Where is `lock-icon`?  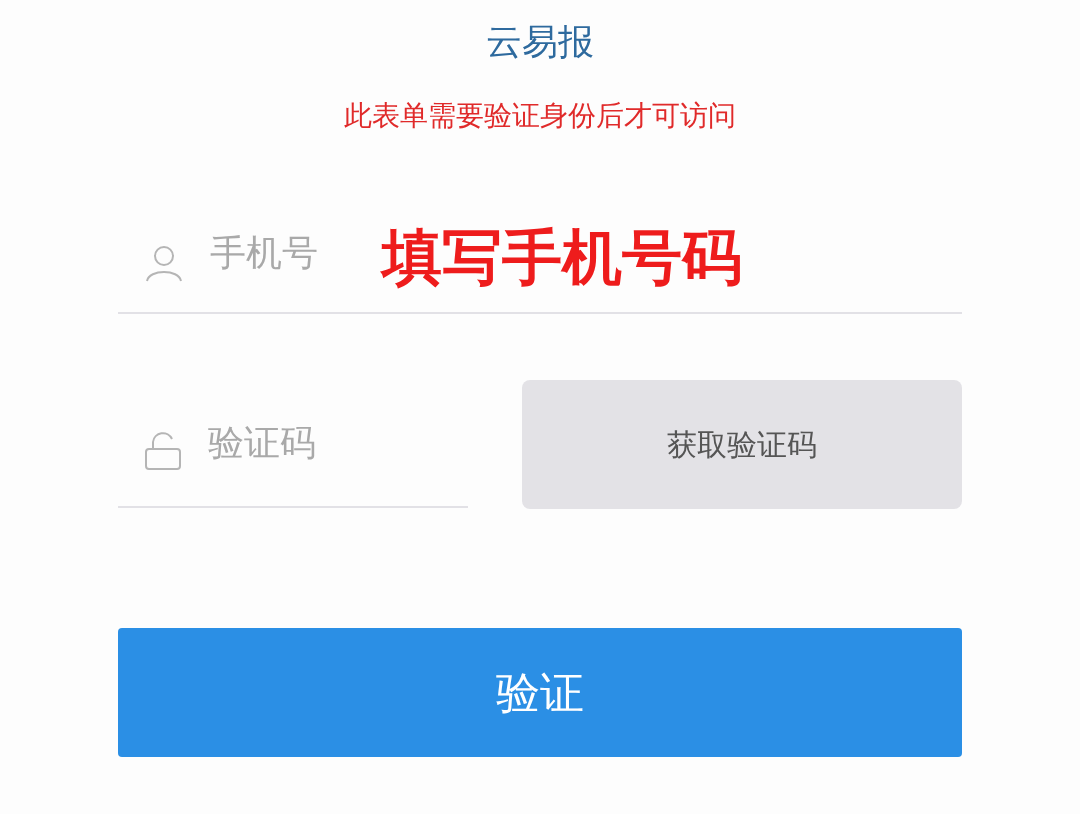 lock-icon is located at coordinates (163, 451).